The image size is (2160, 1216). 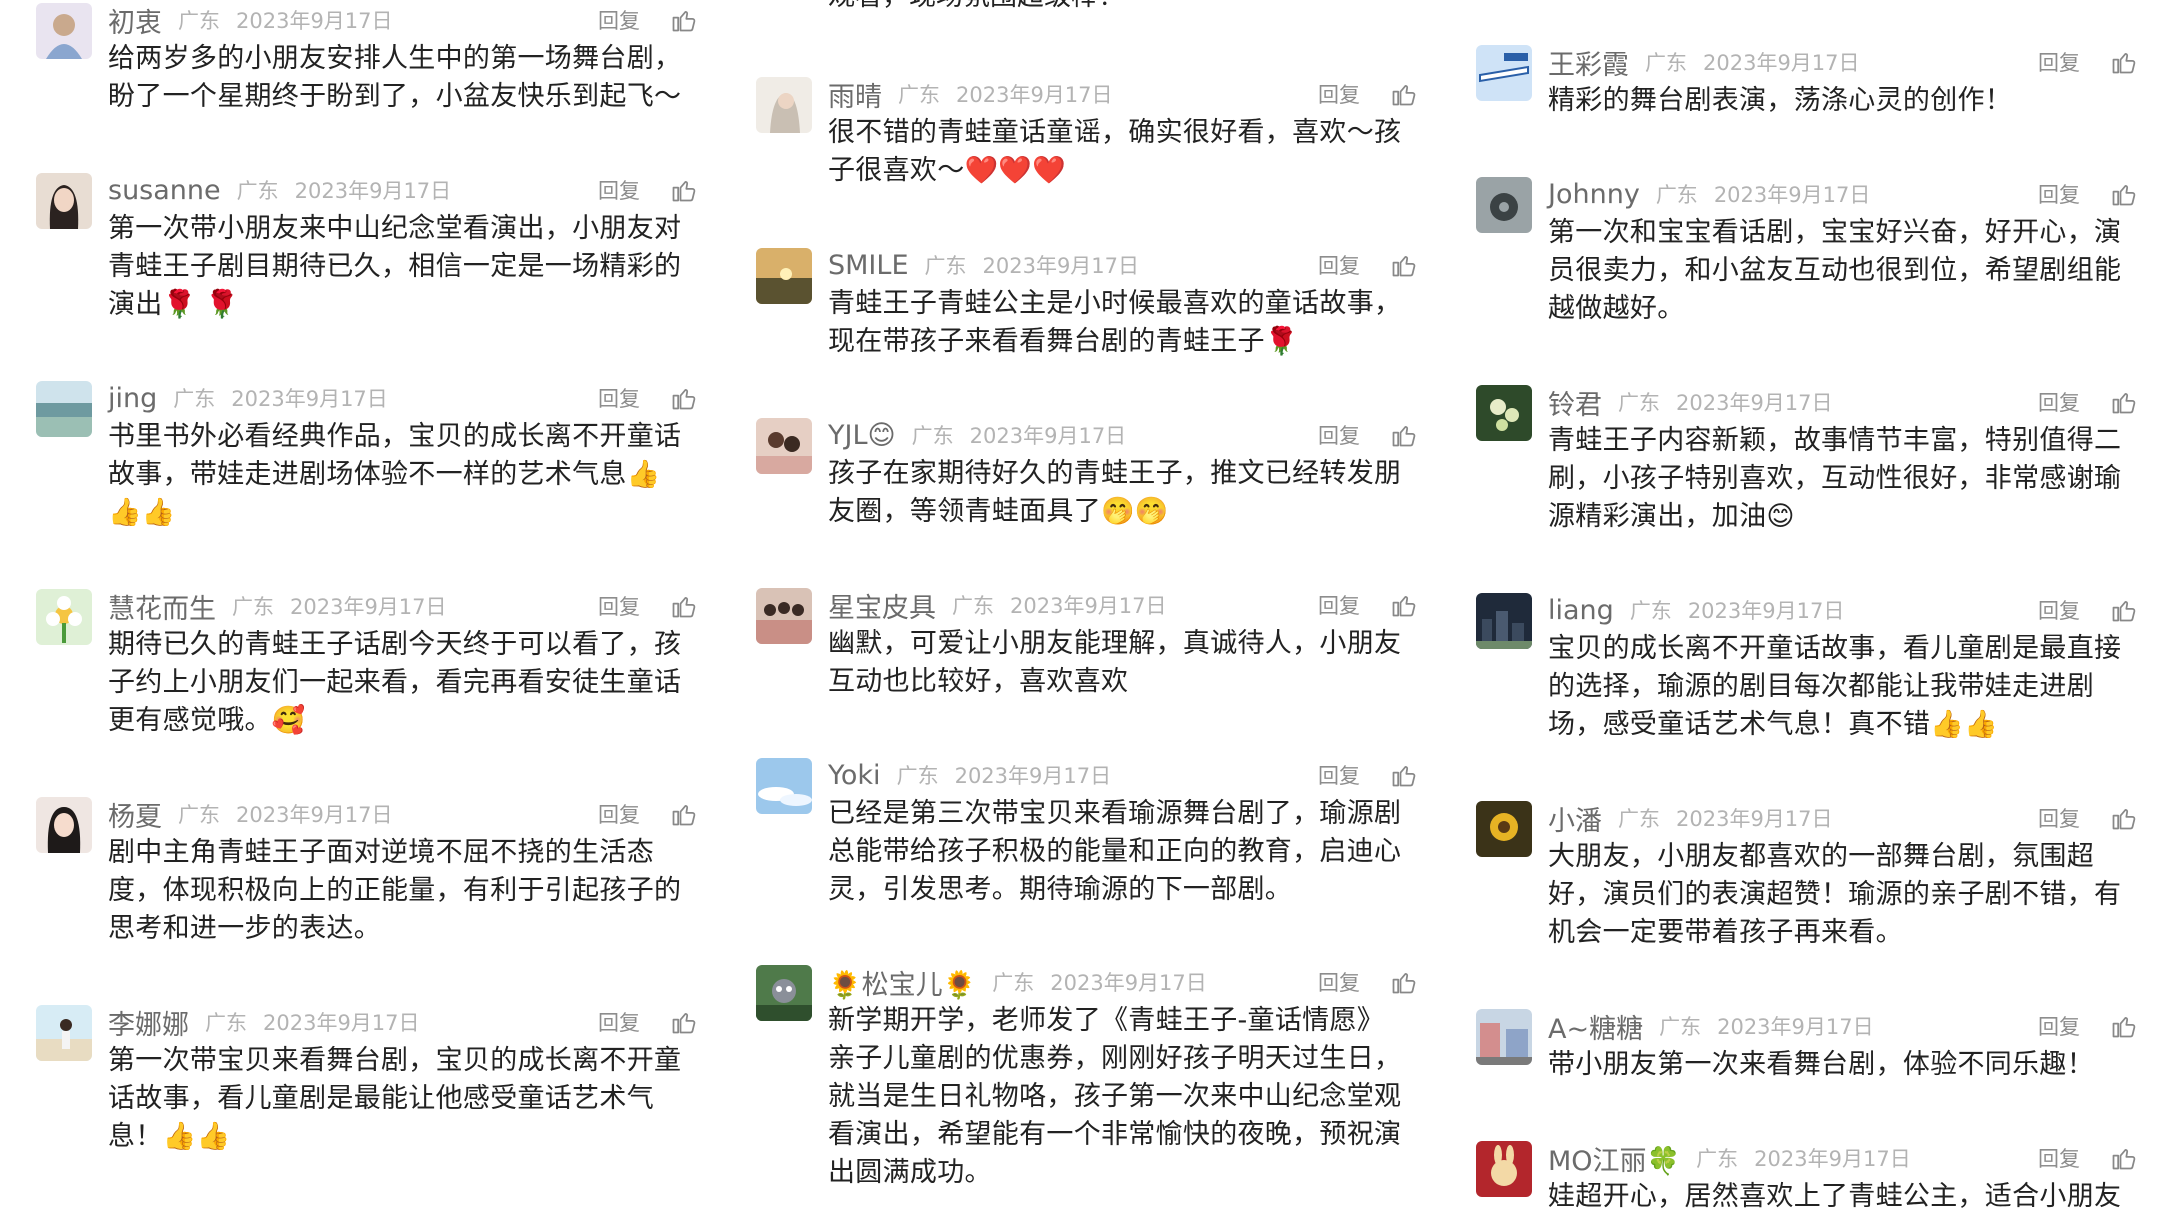 I want to click on sunflower-icon, so click(x=1504, y=829).